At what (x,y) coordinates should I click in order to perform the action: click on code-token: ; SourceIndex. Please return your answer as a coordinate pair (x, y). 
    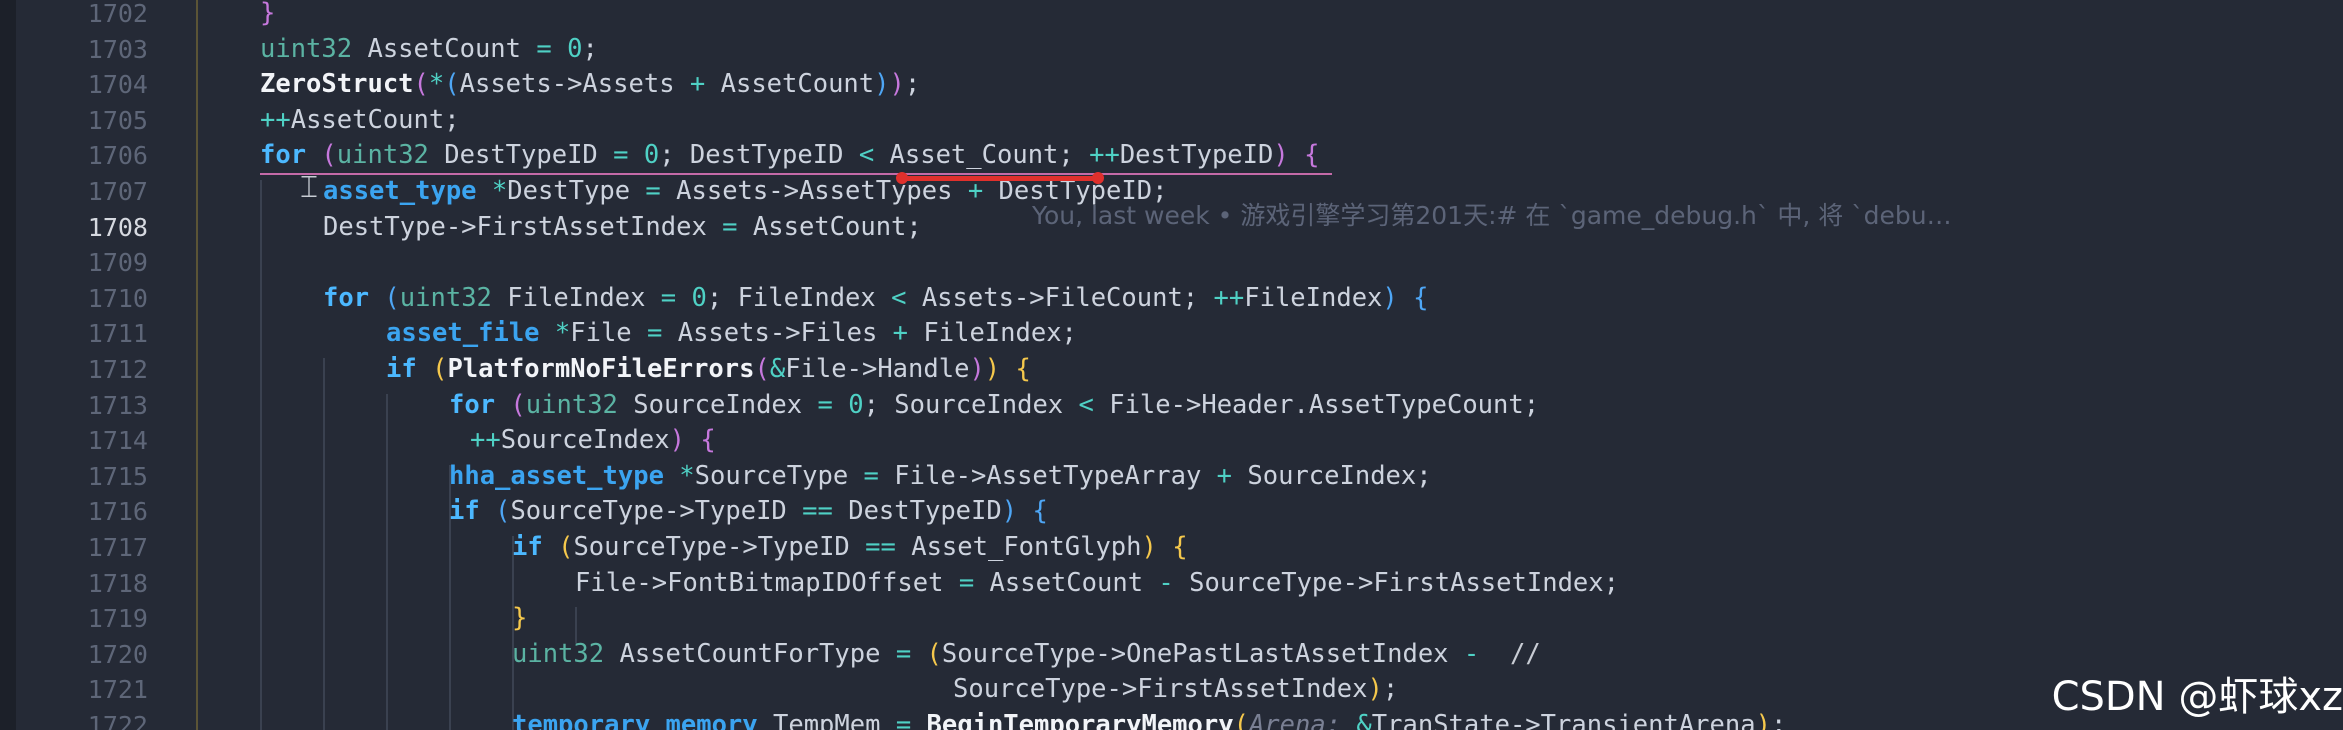
    Looking at the image, I should click on (971, 404).